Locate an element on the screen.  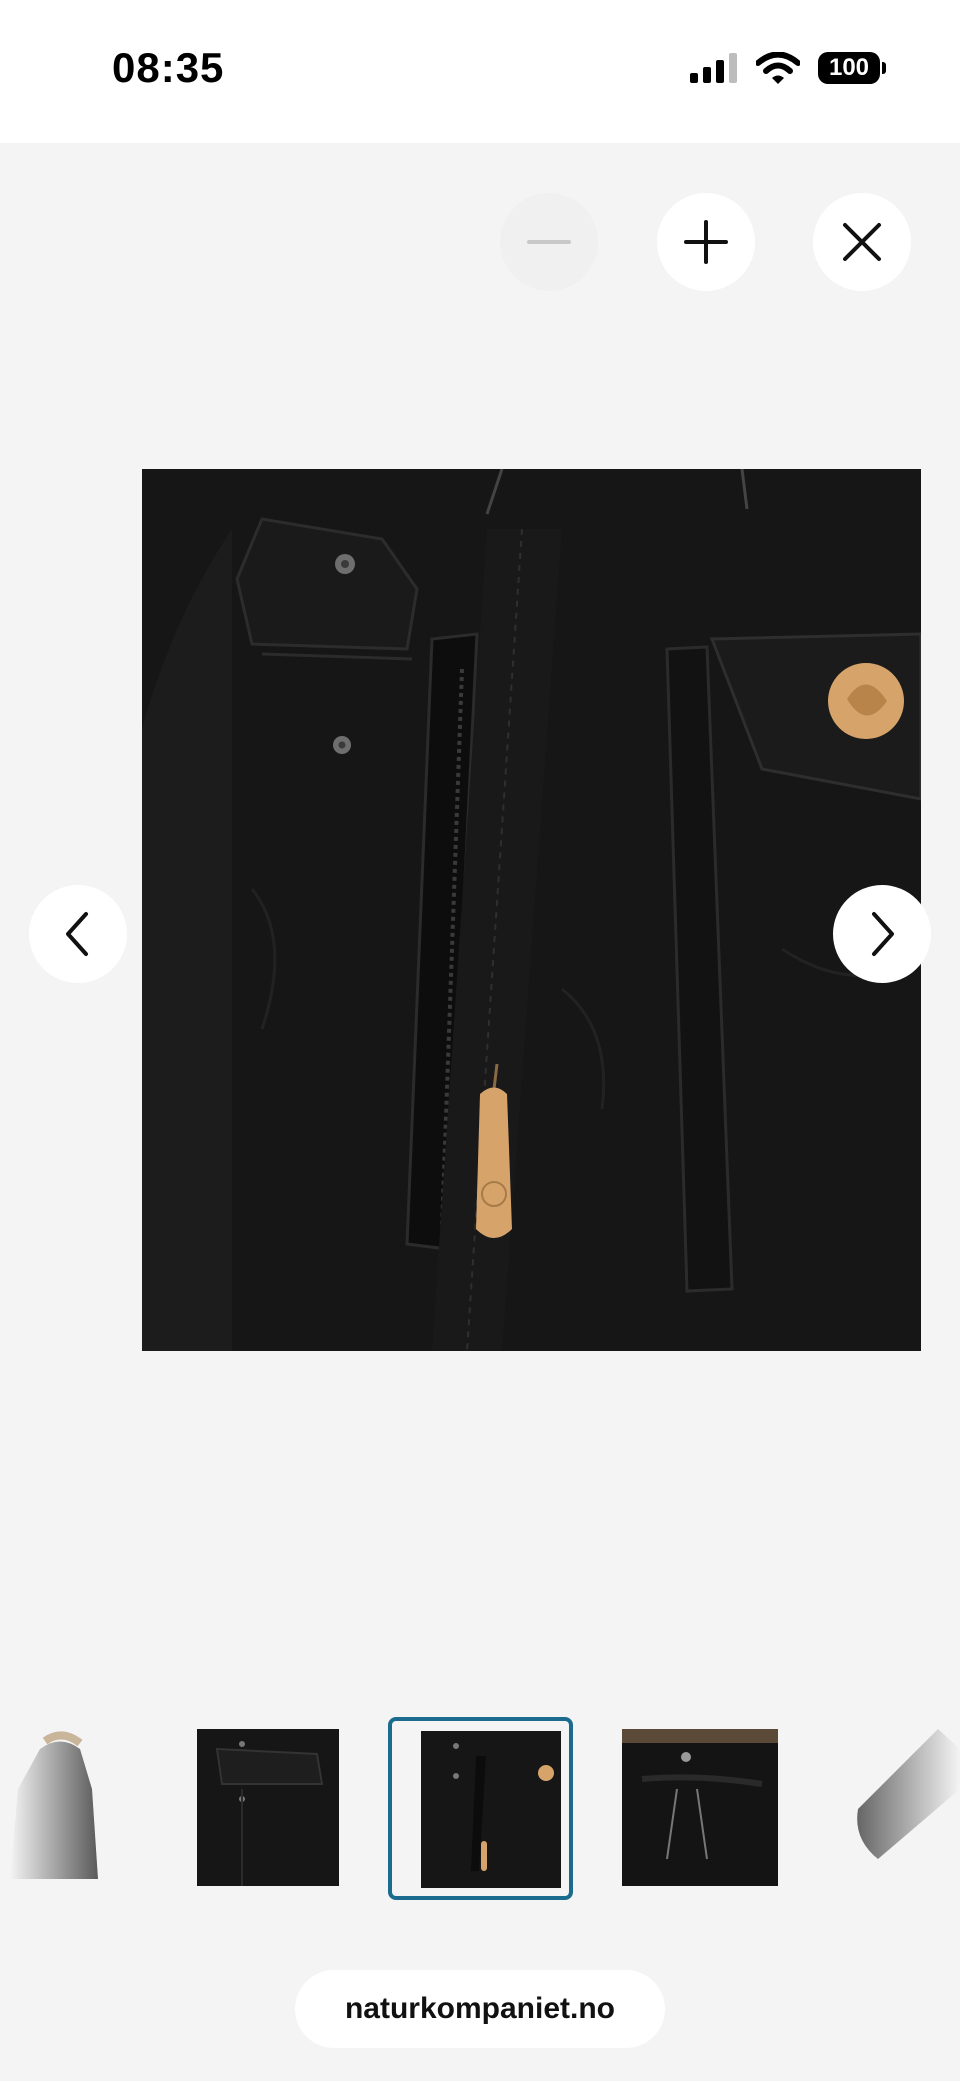
thumbnail-item-selected is located at coordinates (480, 1808).